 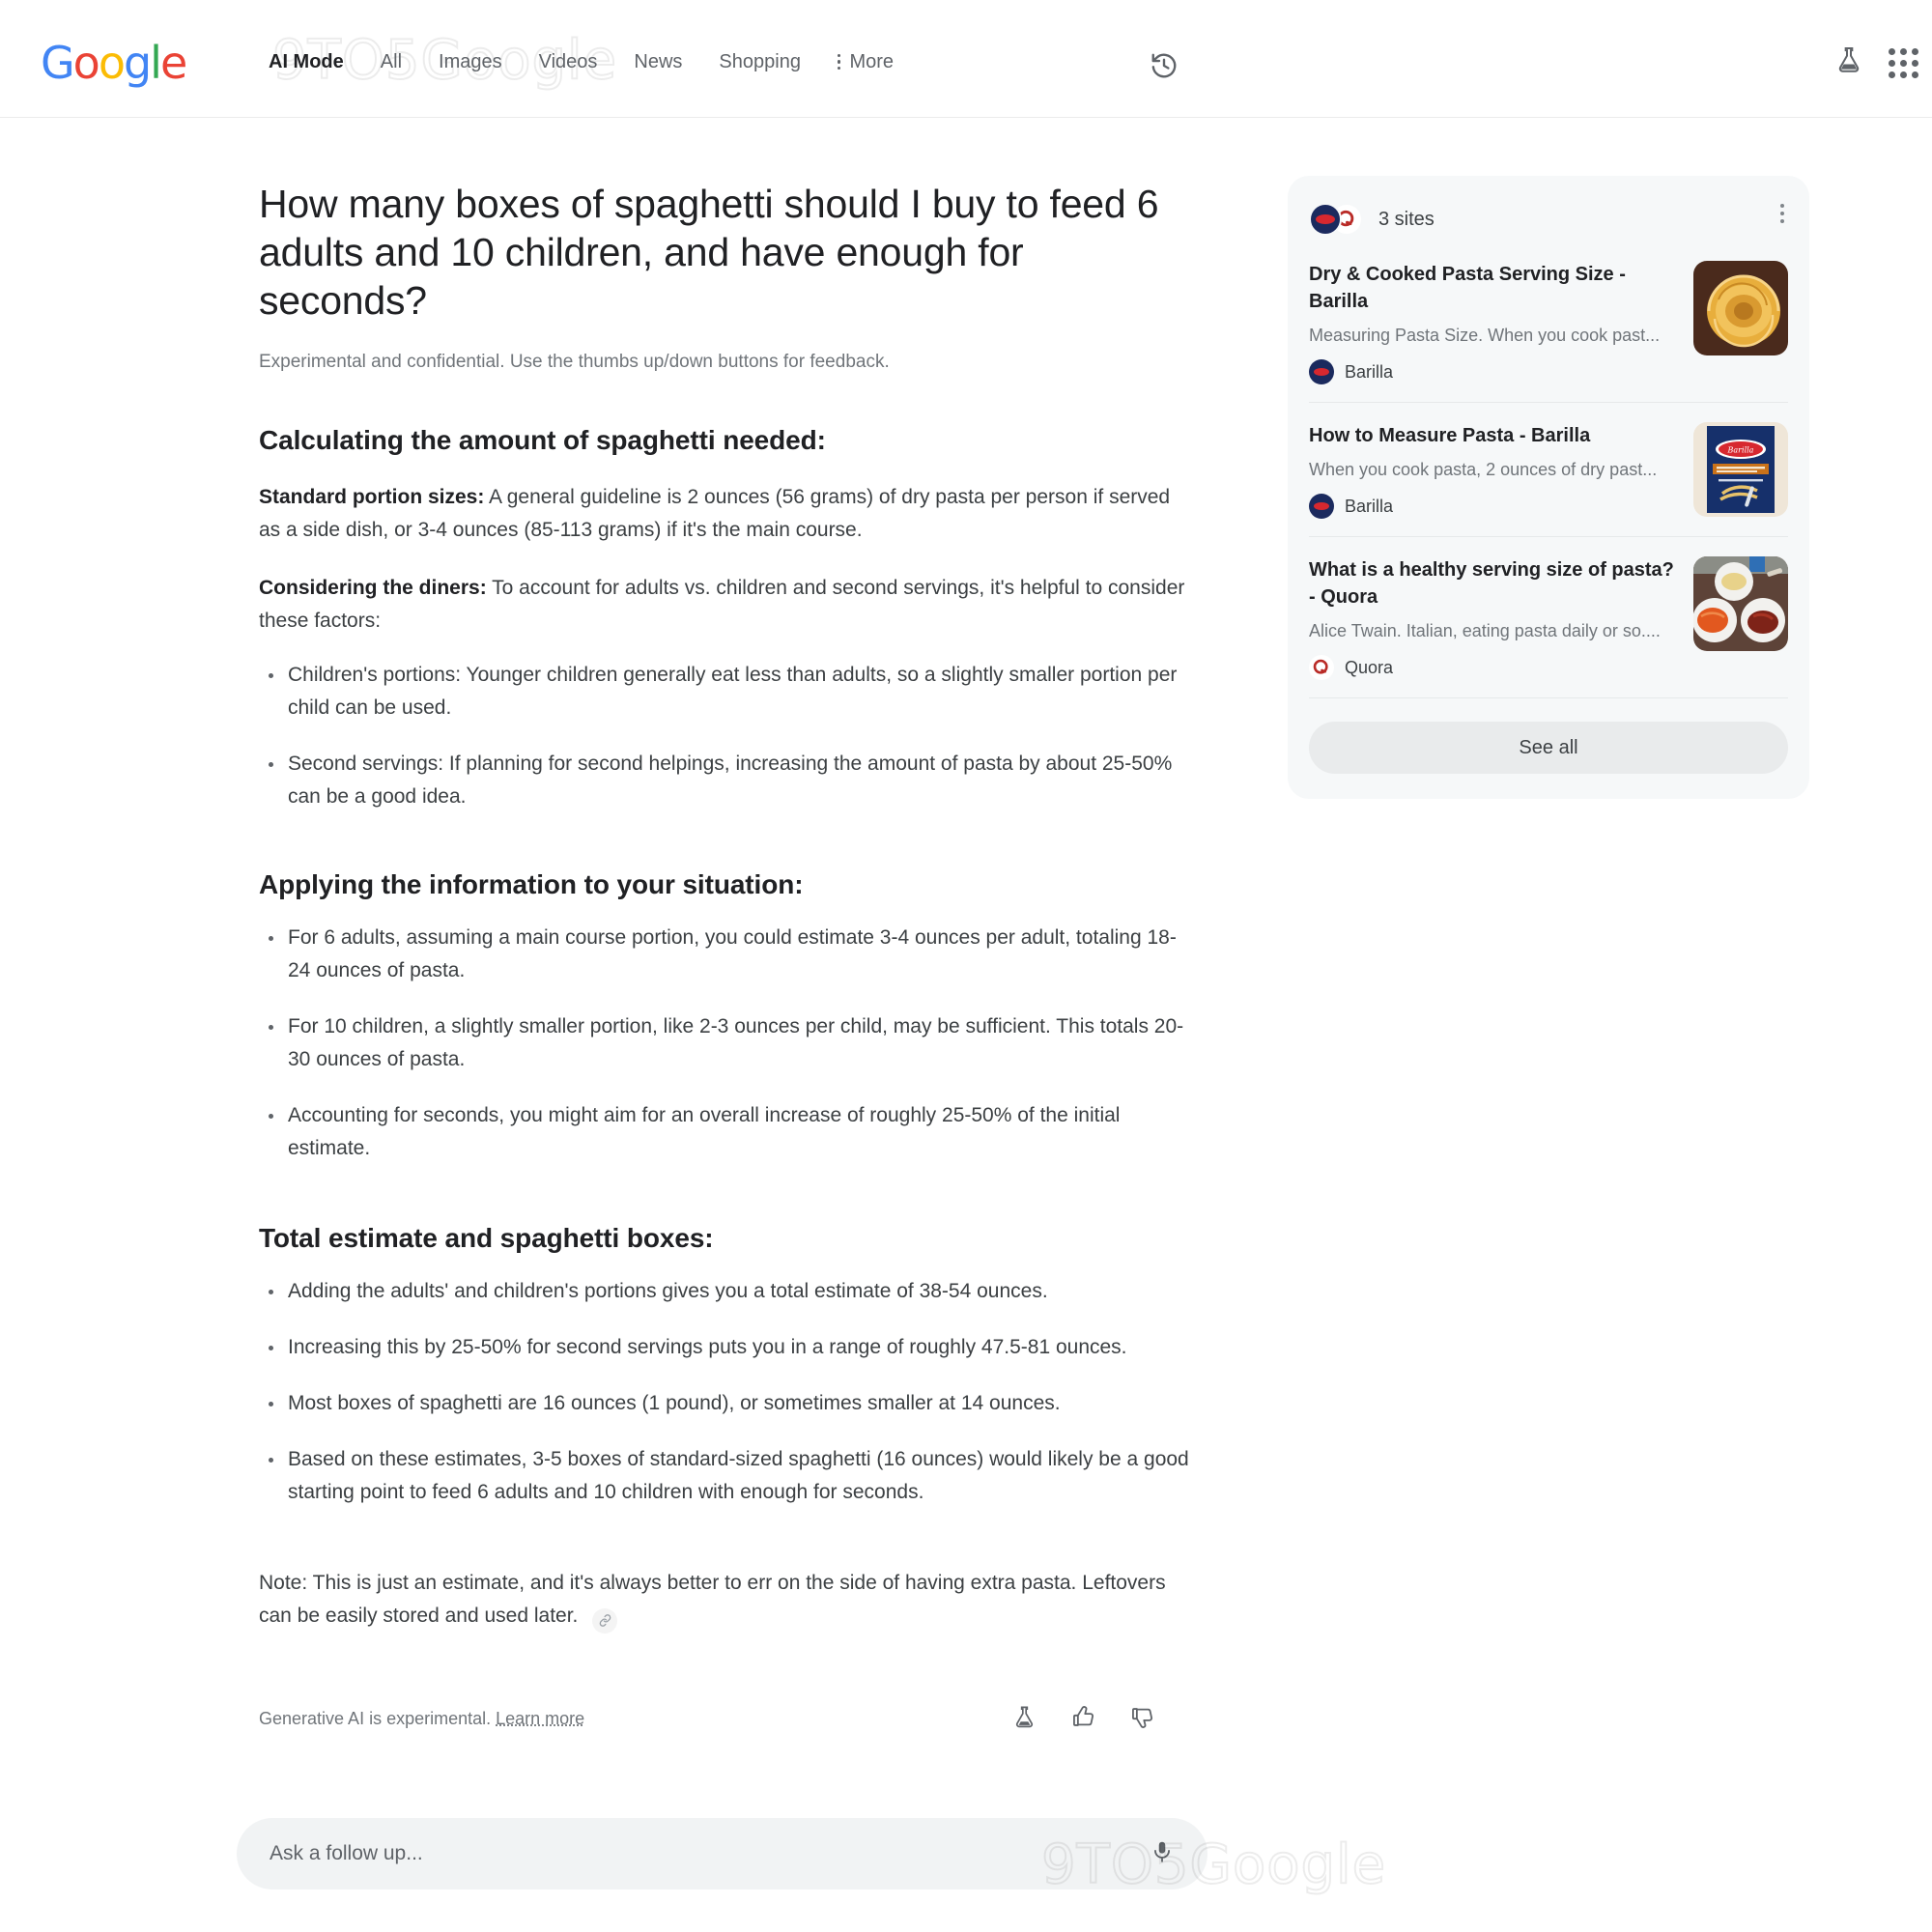 I want to click on microphone-icon, so click(x=1162, y=1854).